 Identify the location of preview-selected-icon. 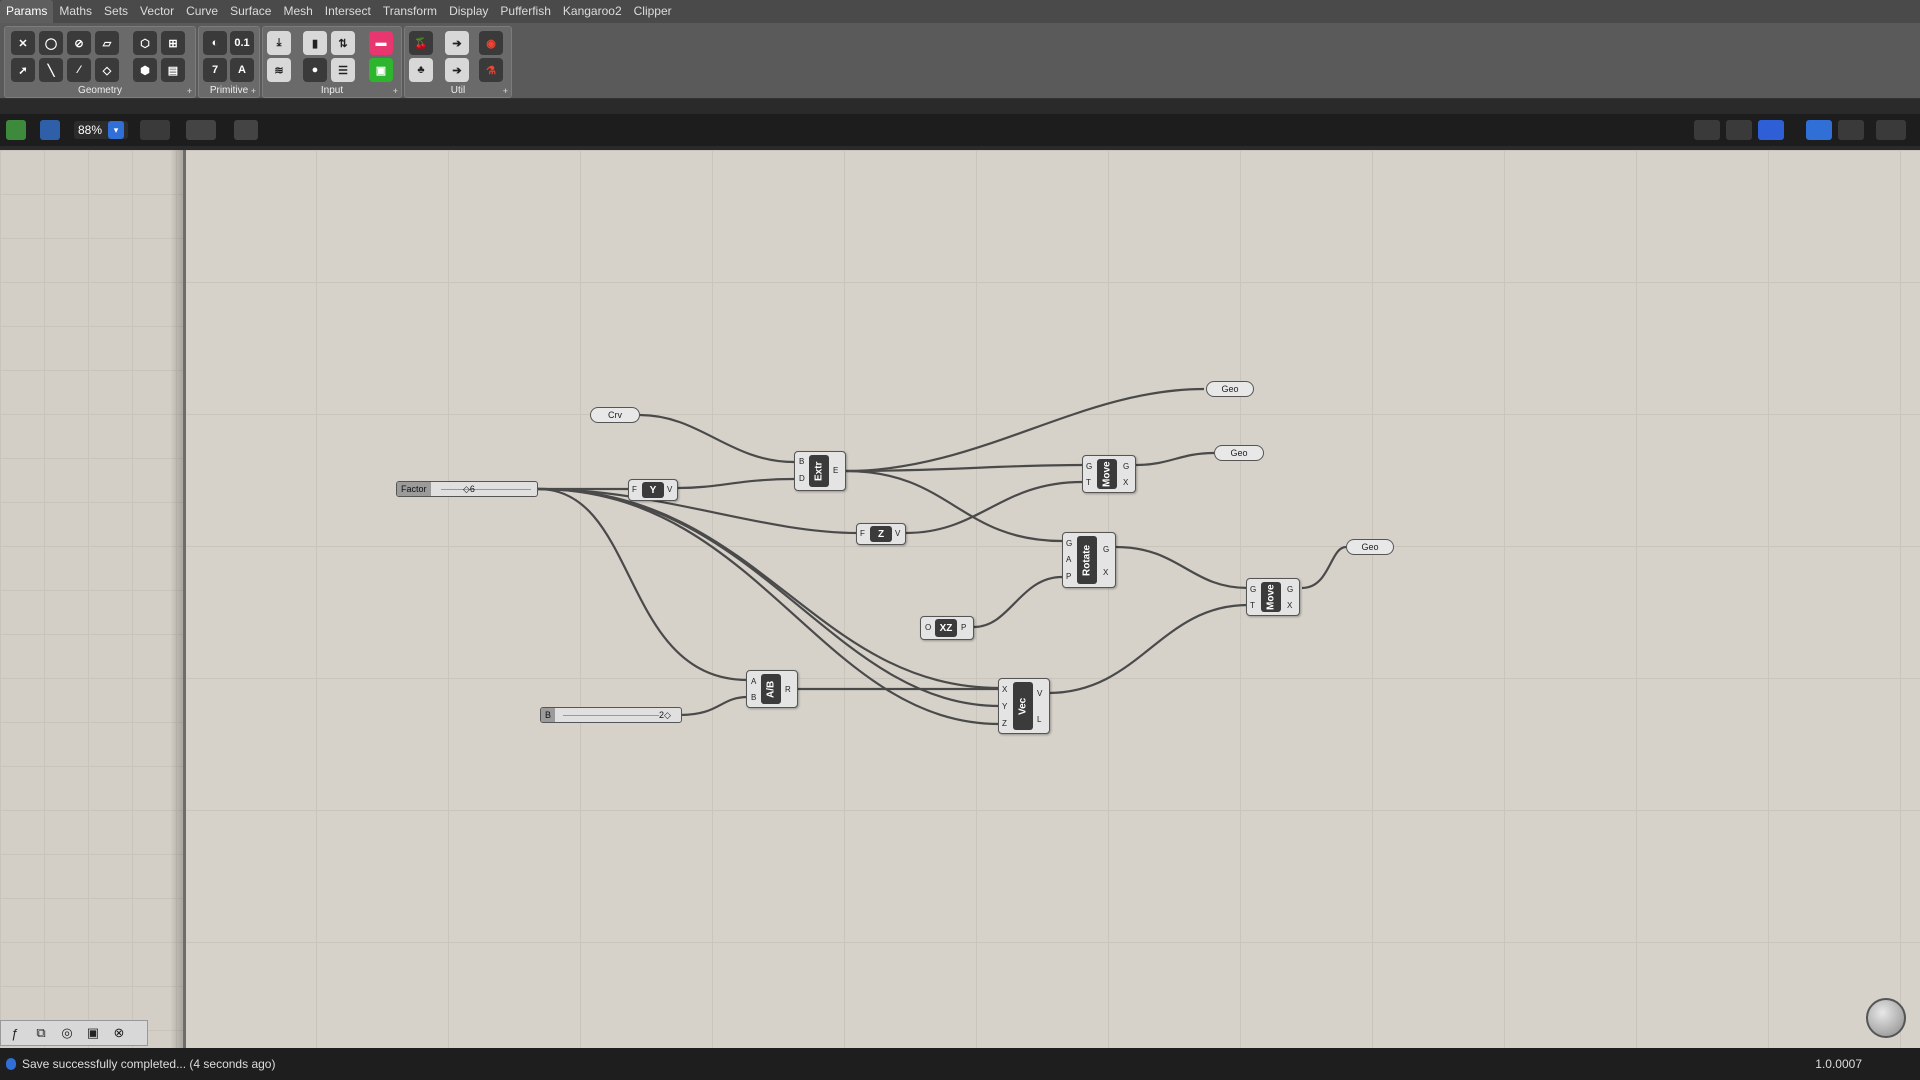
(1819, 130).